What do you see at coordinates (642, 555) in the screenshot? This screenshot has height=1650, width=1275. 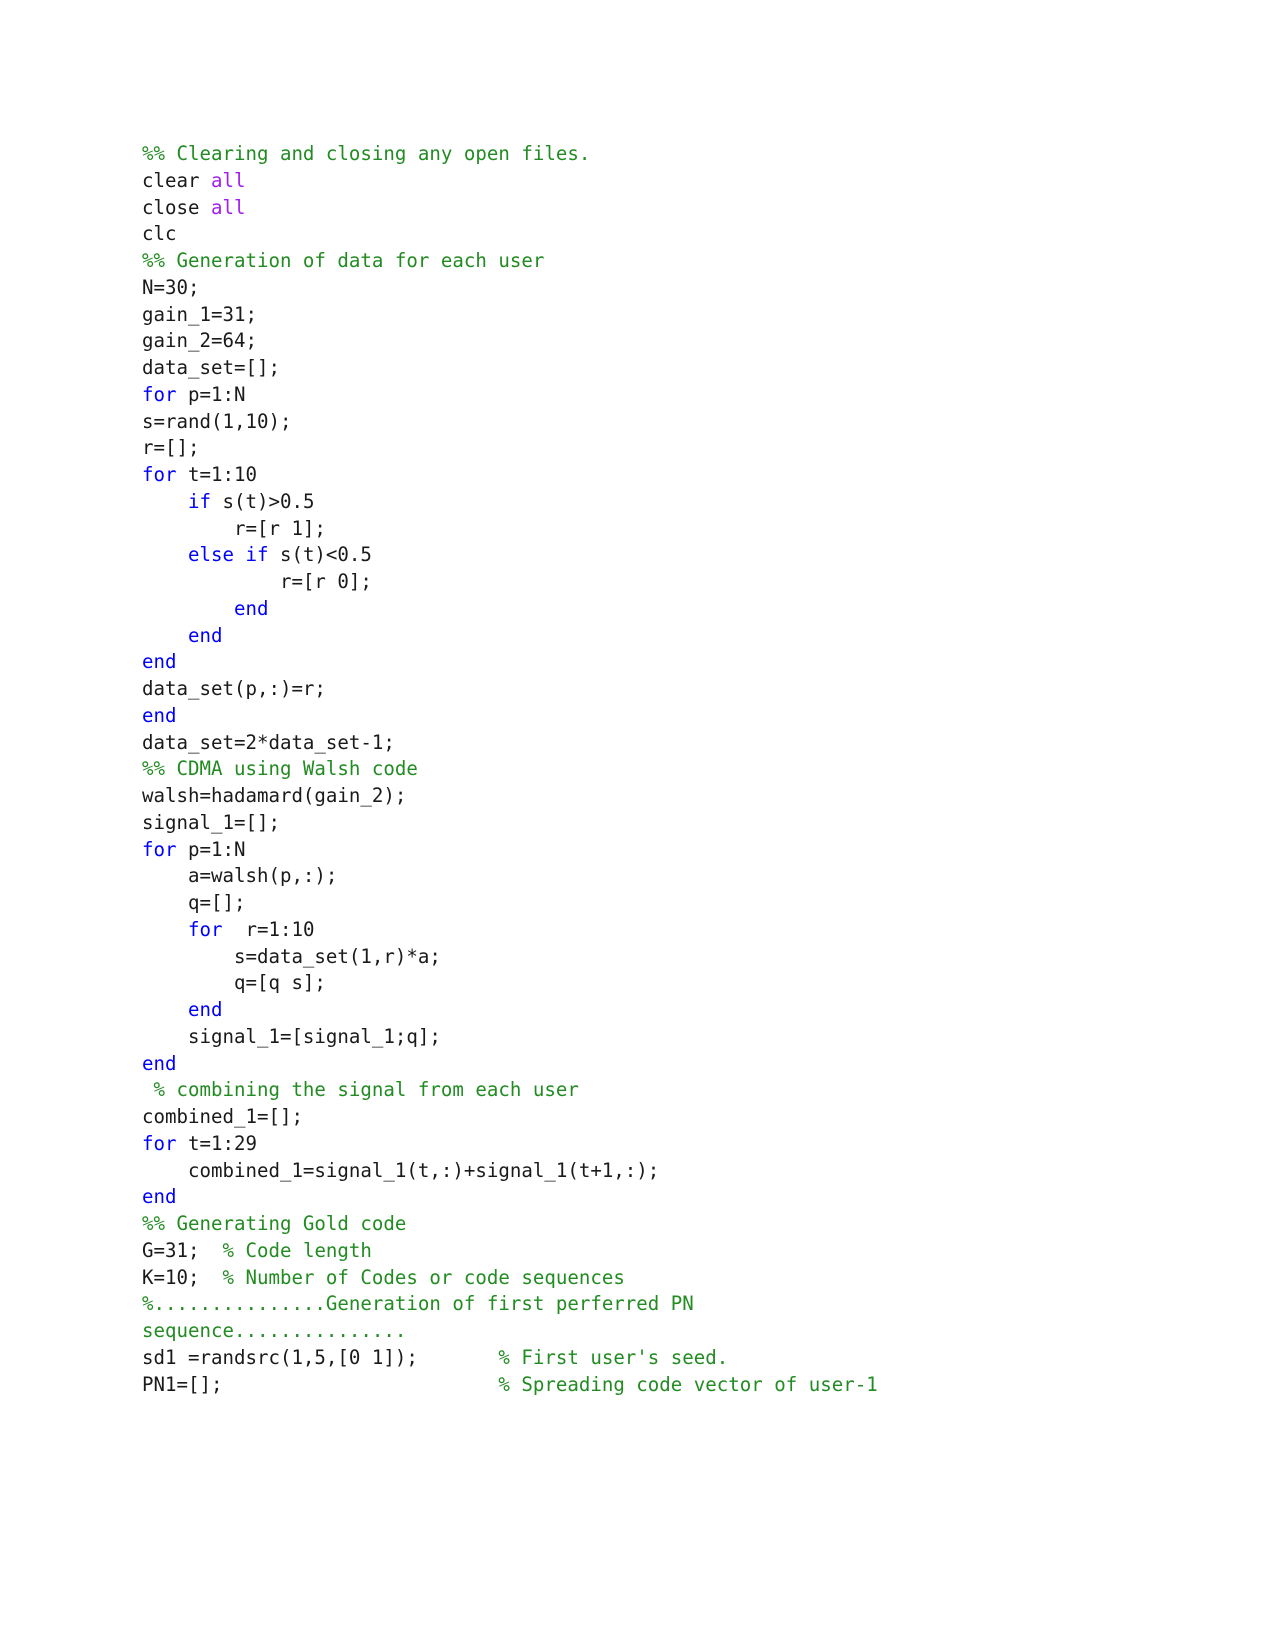 I see `code-line: else if s(t)<0.5` at bounding box center [642, 555].